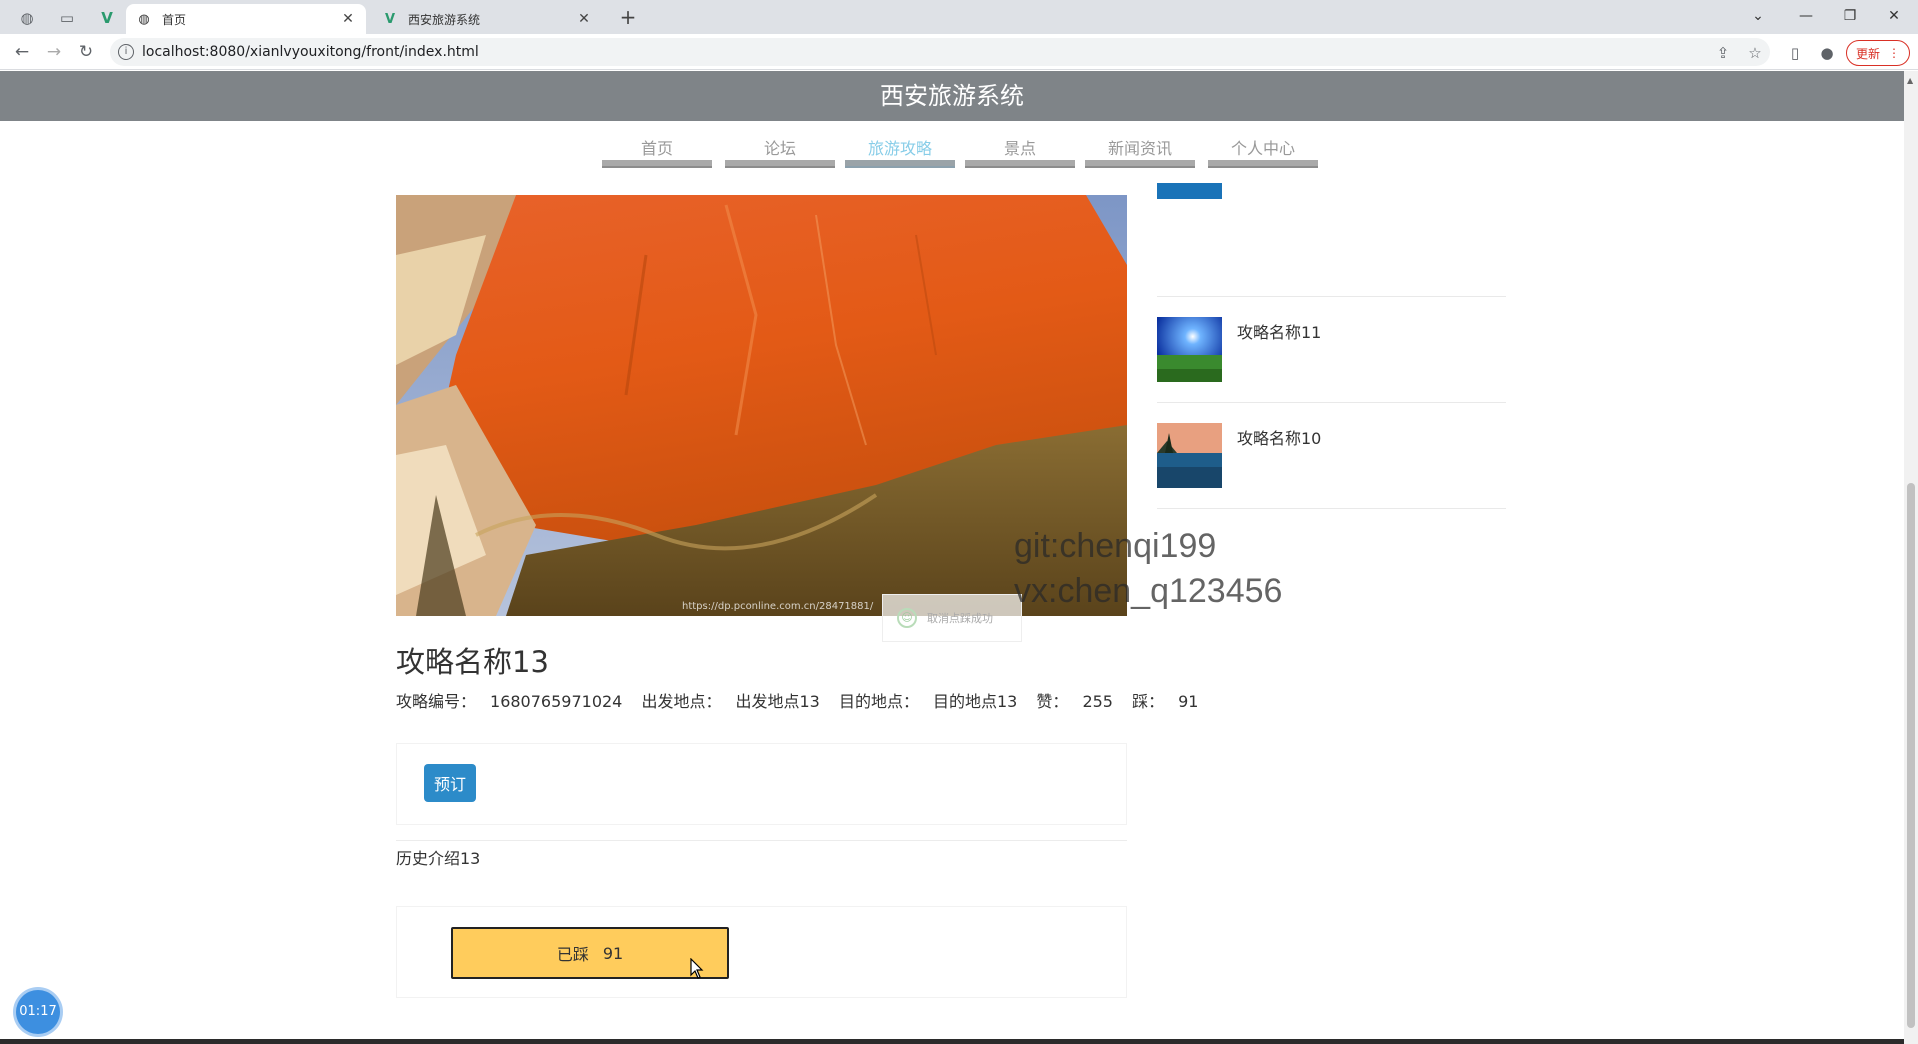  What do you see at coordinates (777, 701) in the screenshot?
I see `from-value: 出发地点13` at bounding box center [777, 701].